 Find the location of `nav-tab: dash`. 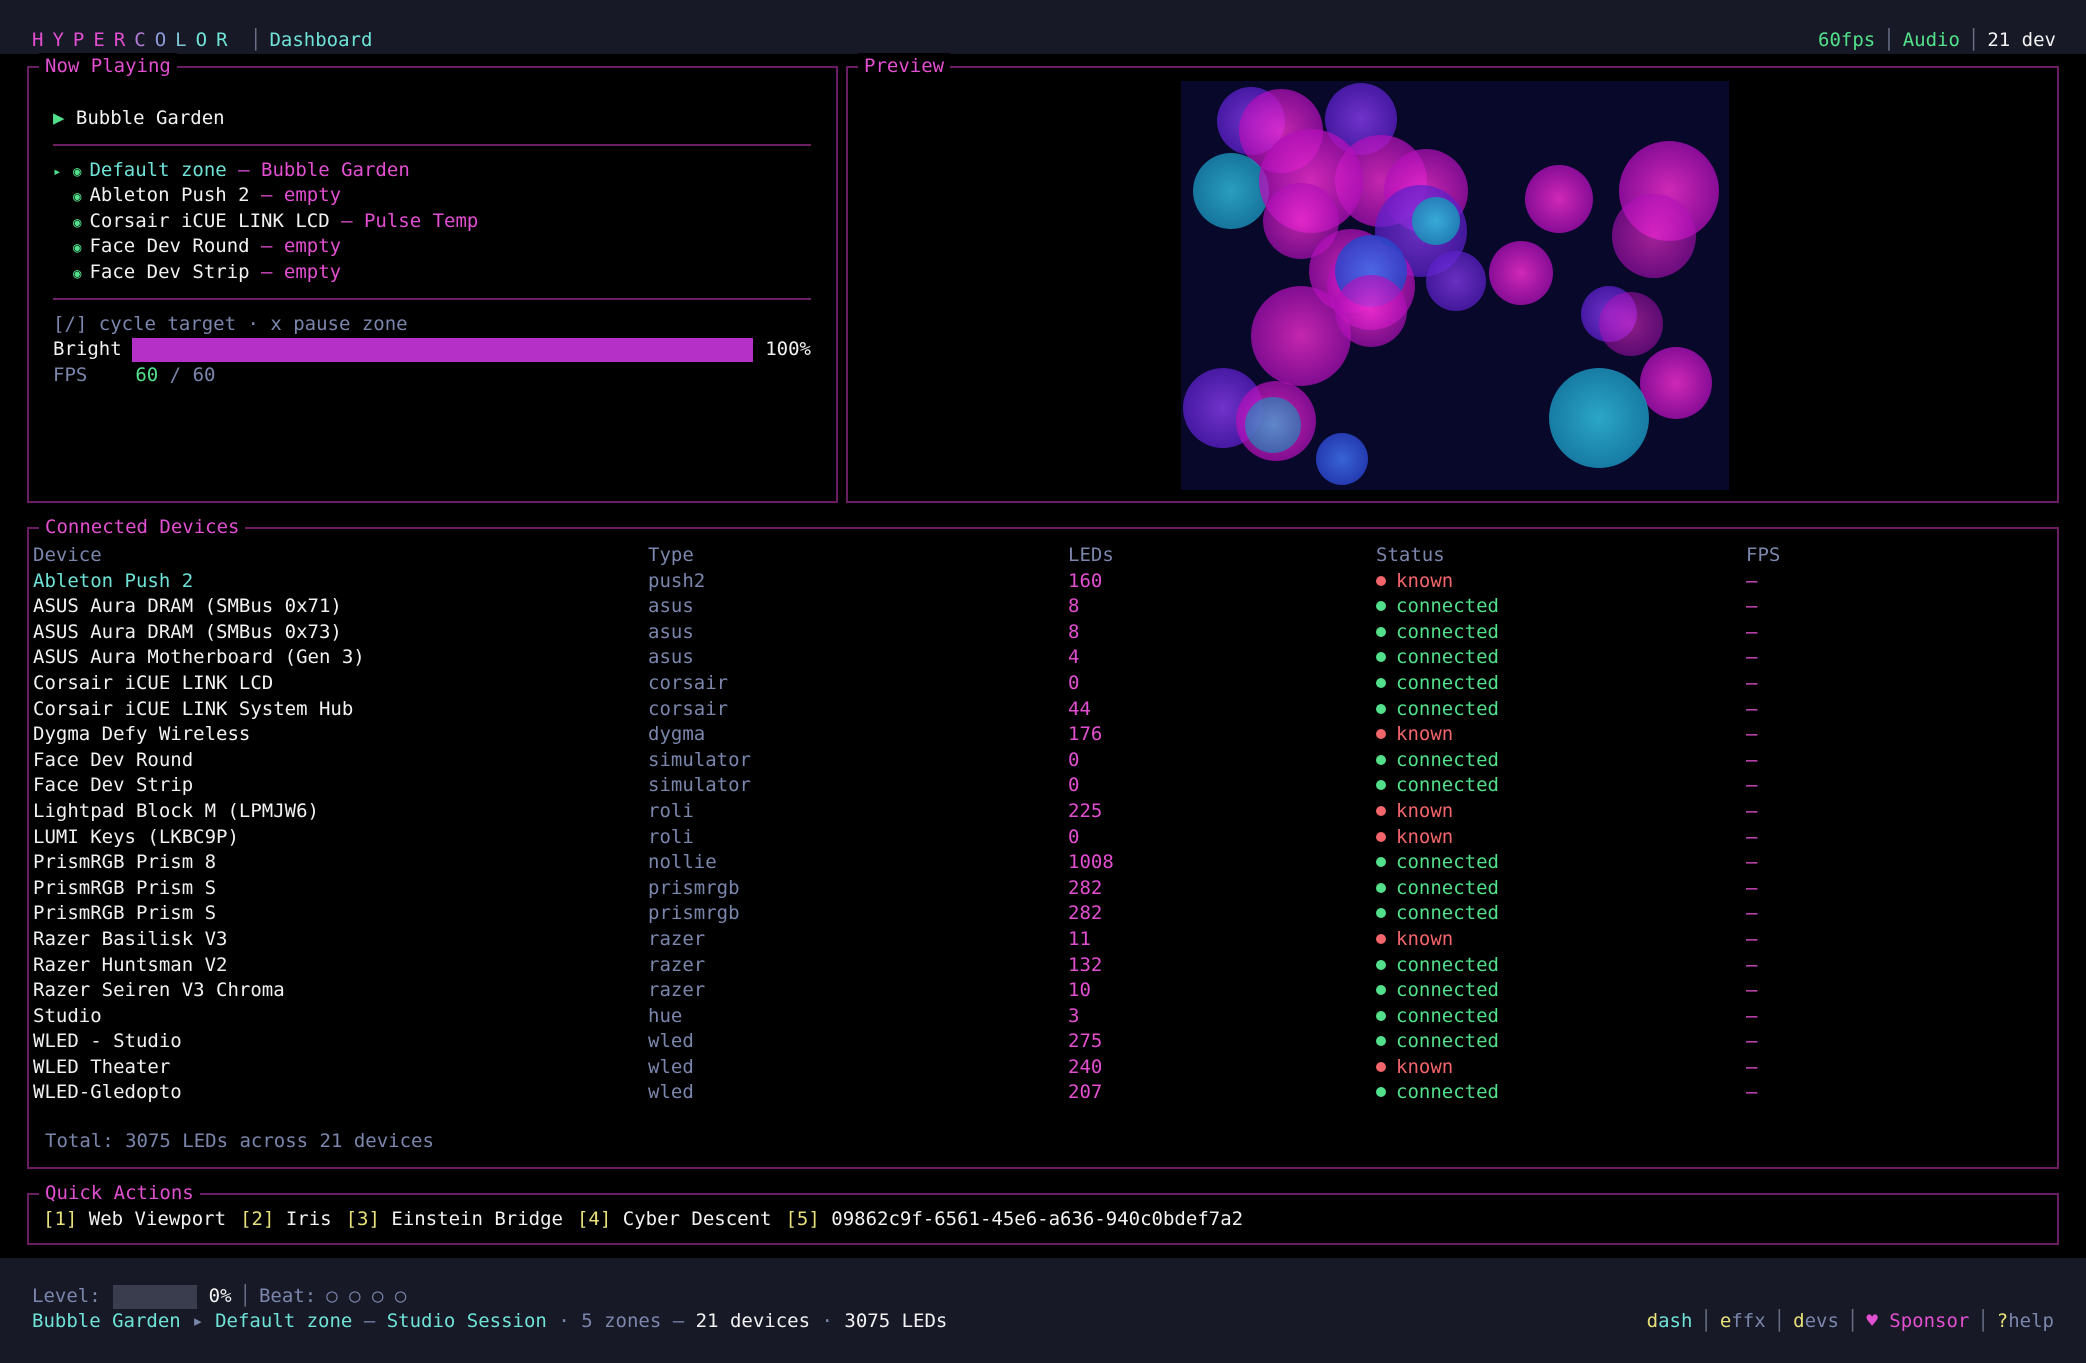

nav-tab: dash is located at coordinates (1670, 1321).